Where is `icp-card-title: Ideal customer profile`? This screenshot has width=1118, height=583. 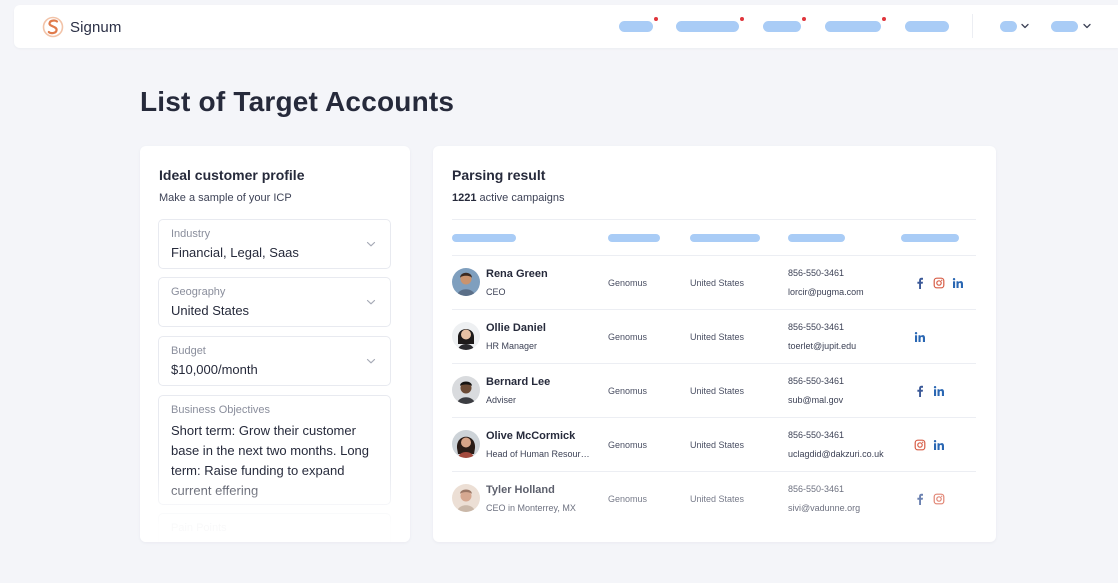 icp-card-title: Ideal customer profile is located at coordinates (232, 175).